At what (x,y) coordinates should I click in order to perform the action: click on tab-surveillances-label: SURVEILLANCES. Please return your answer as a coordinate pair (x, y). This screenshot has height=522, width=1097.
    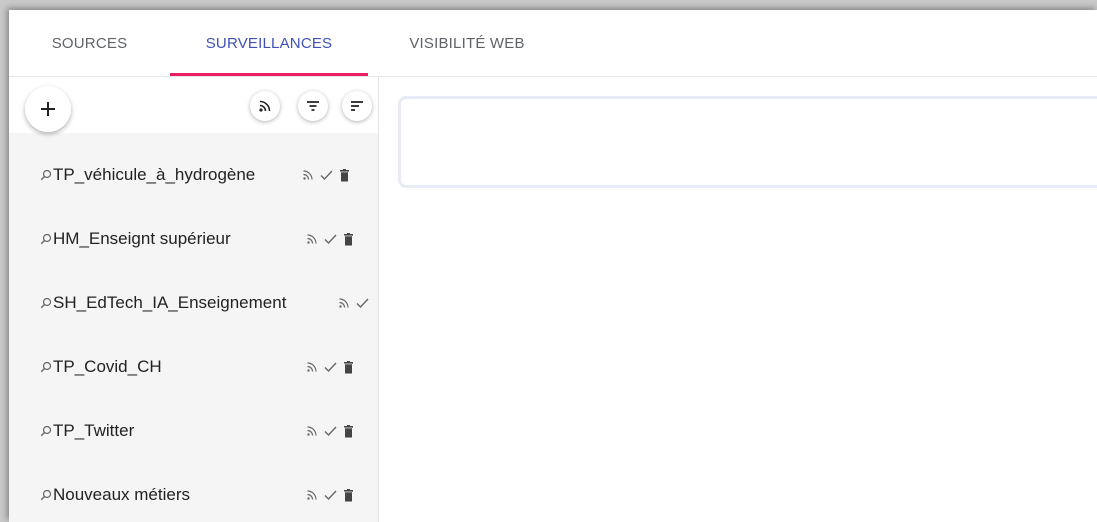
    Looking at the image, I should click on (269, 43).